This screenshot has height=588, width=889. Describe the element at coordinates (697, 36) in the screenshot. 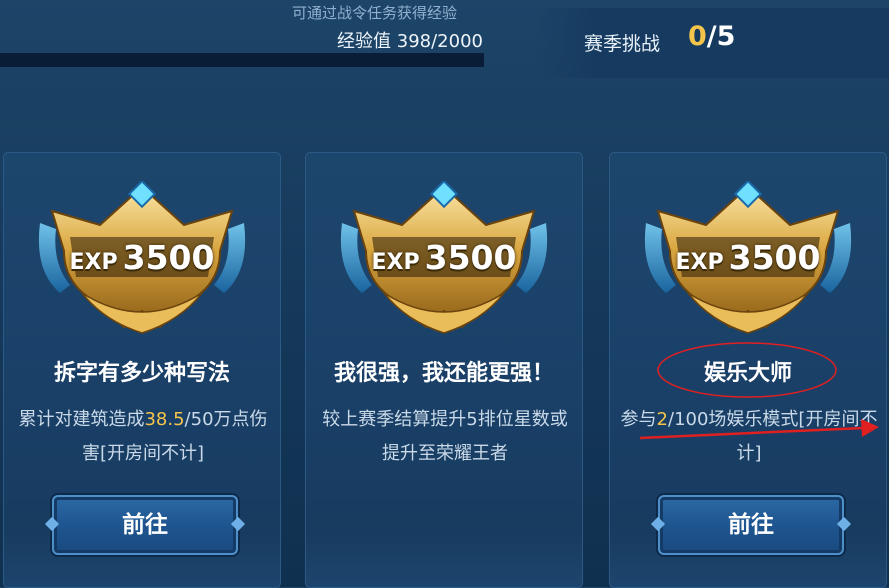

I see `season-current: 0` at that location.